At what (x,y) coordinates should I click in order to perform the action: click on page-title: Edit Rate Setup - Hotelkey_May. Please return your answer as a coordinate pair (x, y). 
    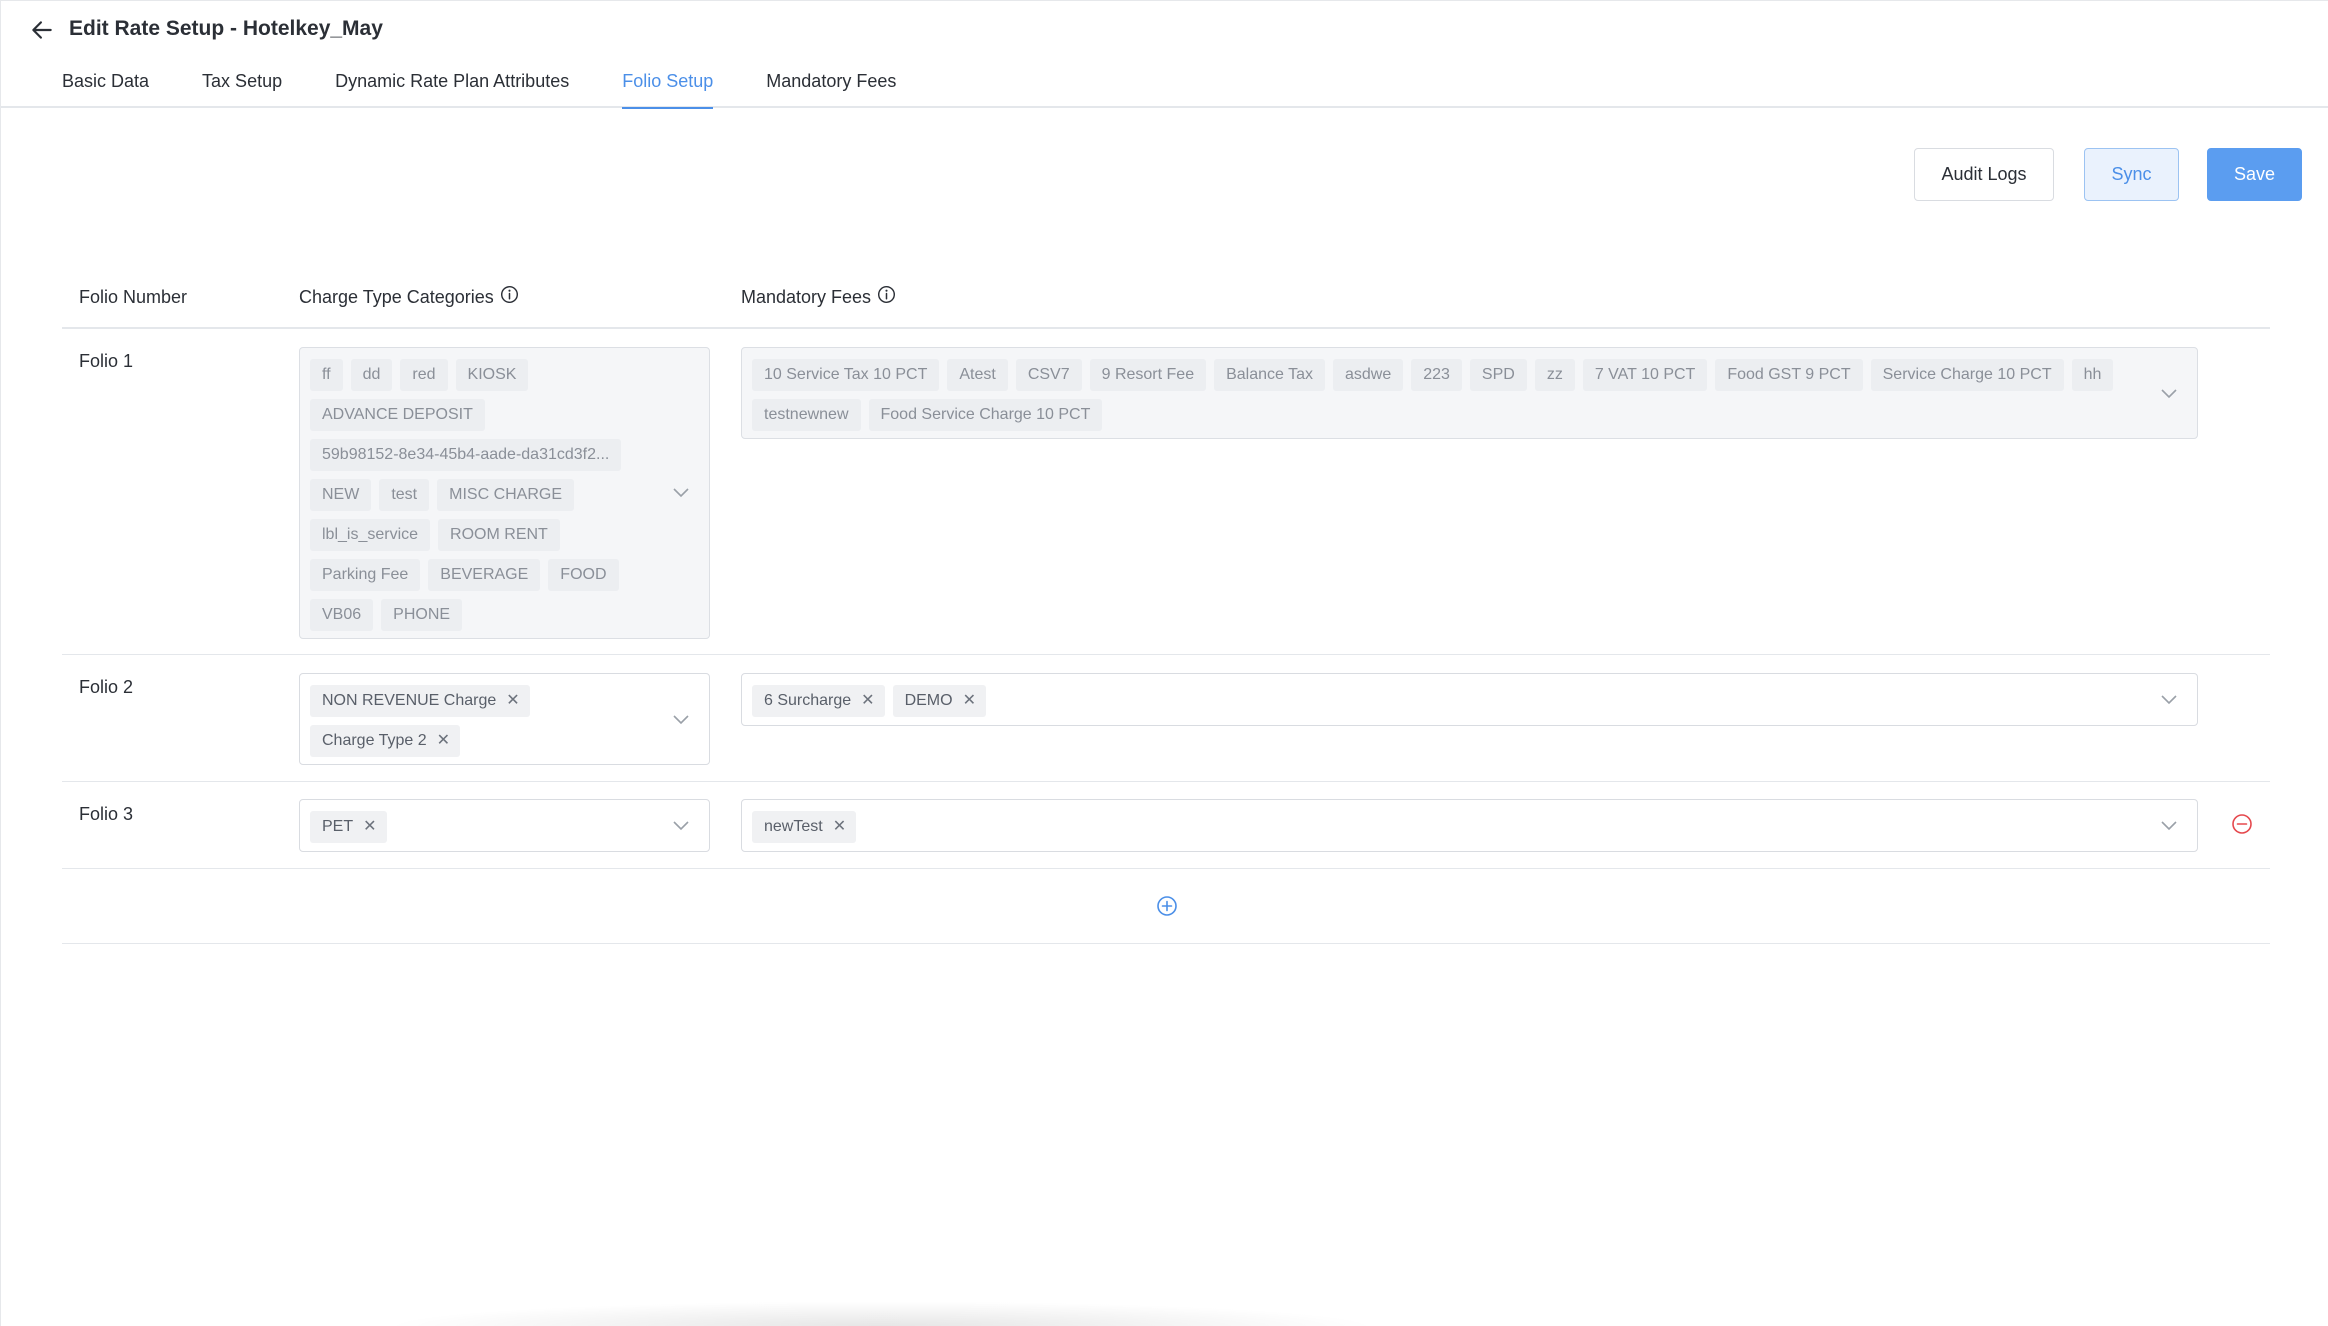
    Looking at the image, I should click on (226, 28).